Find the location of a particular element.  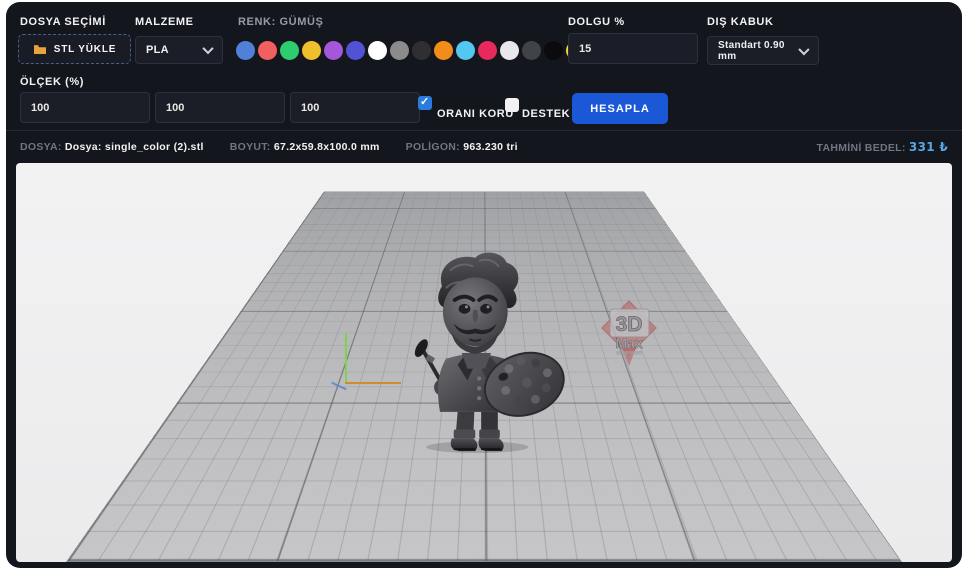

keep-ratio-checkbox is located at coordinates (425, 102).